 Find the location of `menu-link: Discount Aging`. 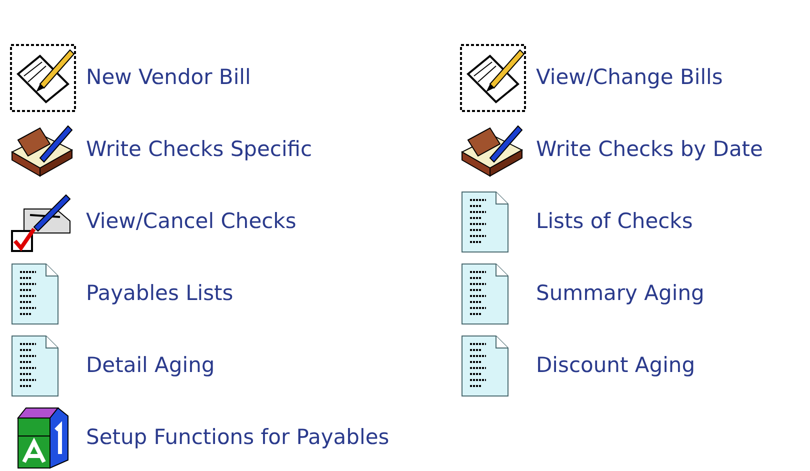

menu-link: Discount Aging is located at coordinates (616, 366).